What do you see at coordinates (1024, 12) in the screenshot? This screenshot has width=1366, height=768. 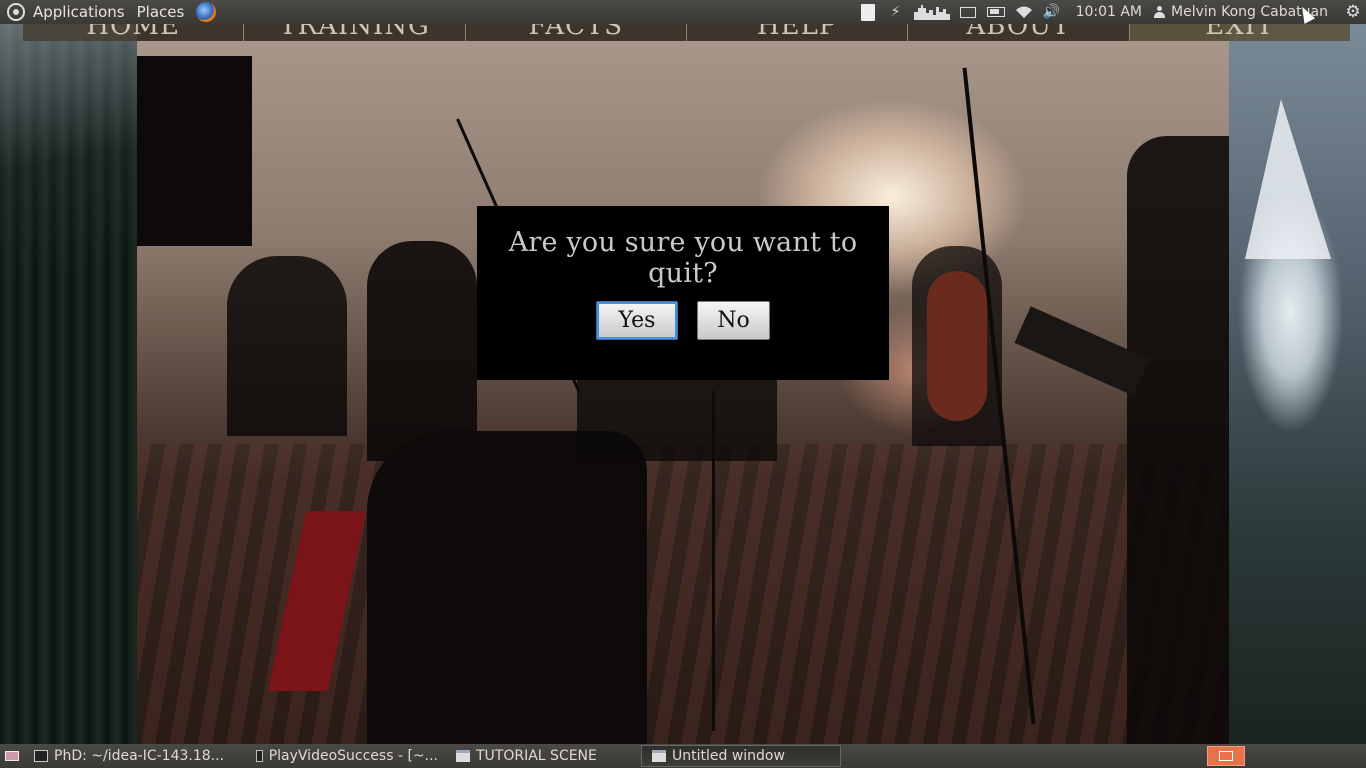 I see `wifi-icon` at bounding box center [1024, 12].